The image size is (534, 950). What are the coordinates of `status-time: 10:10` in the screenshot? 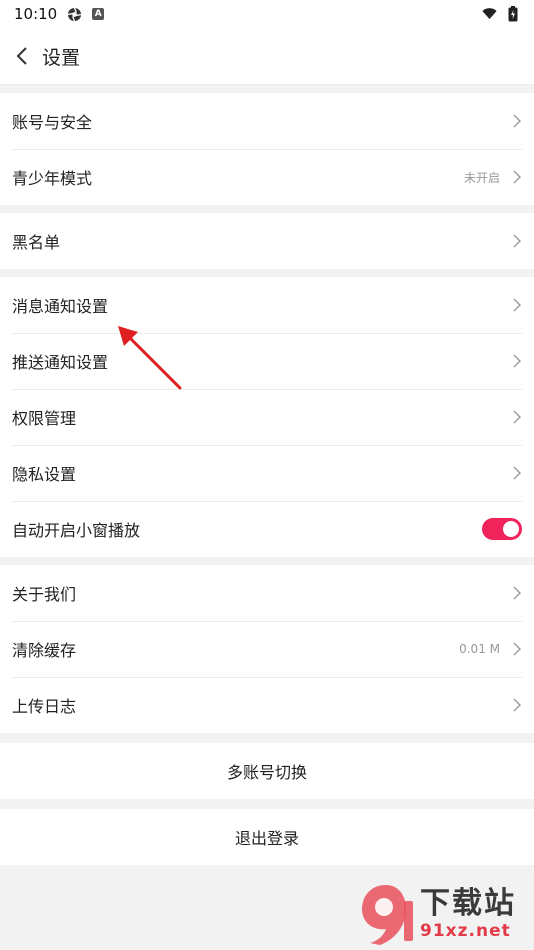 It's located at (36, 14).